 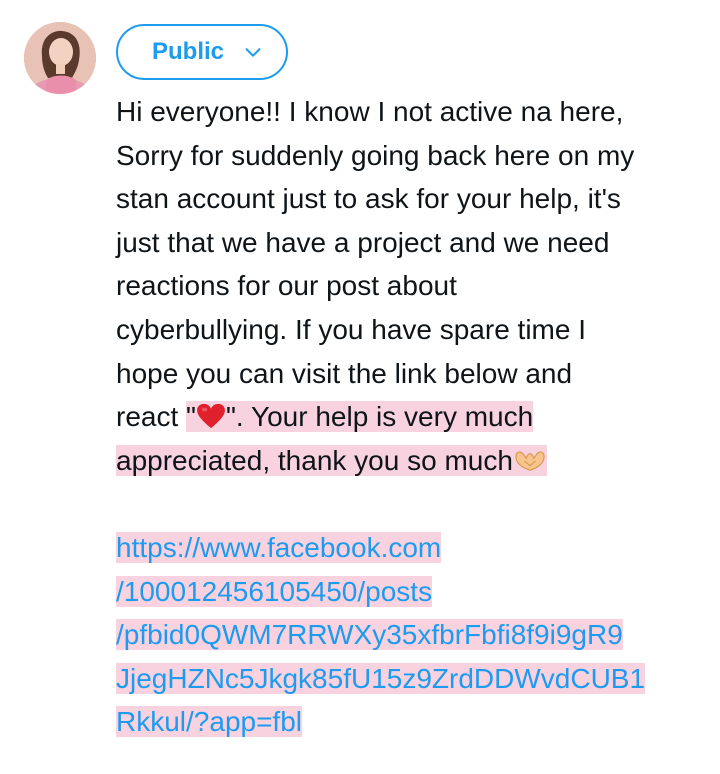 What do you see at coordinates (363, 242) in the screenshot?
I see `text-line: just that we have a project and we need` at bounding box center [363, 242].